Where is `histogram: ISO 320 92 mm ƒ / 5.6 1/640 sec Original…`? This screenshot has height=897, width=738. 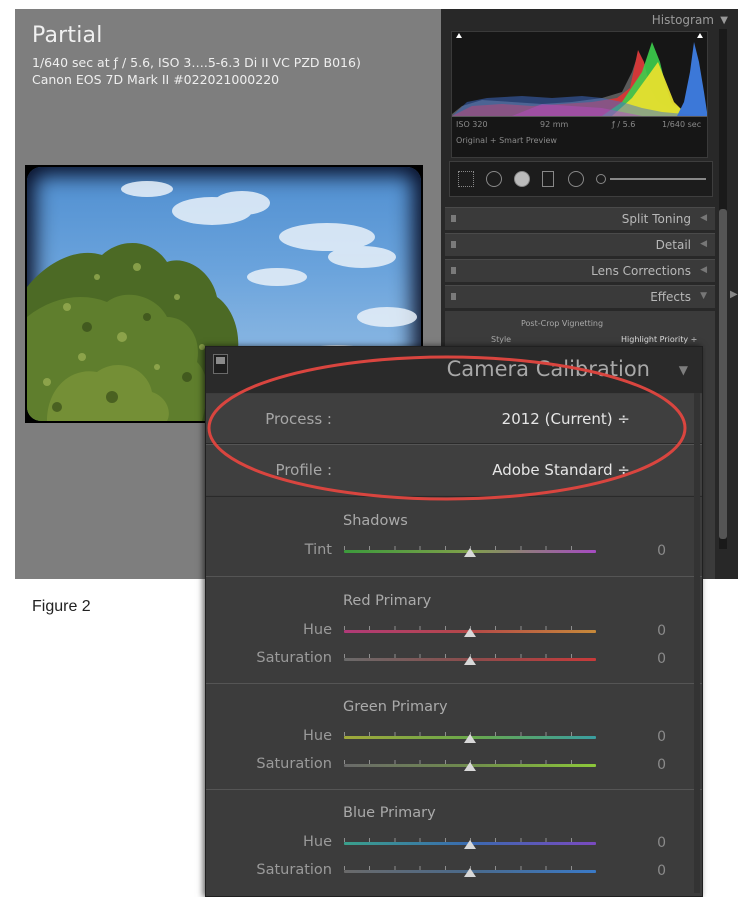
histogram: ISO 320 92 mm ƒ / 5.6 1/640 sec Original… is located at coordinates (579, 94).